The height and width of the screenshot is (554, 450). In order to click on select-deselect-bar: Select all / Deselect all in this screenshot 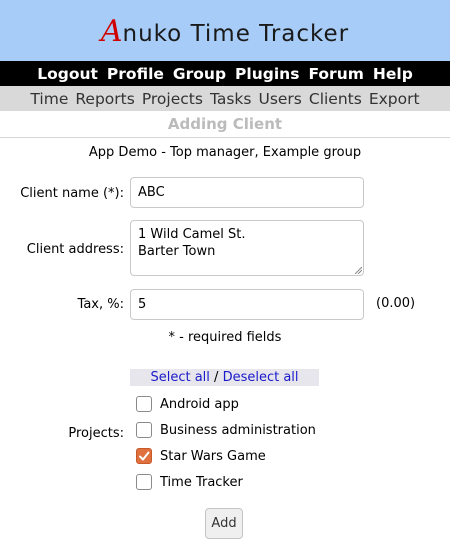, I will do `click(224, 377)`.